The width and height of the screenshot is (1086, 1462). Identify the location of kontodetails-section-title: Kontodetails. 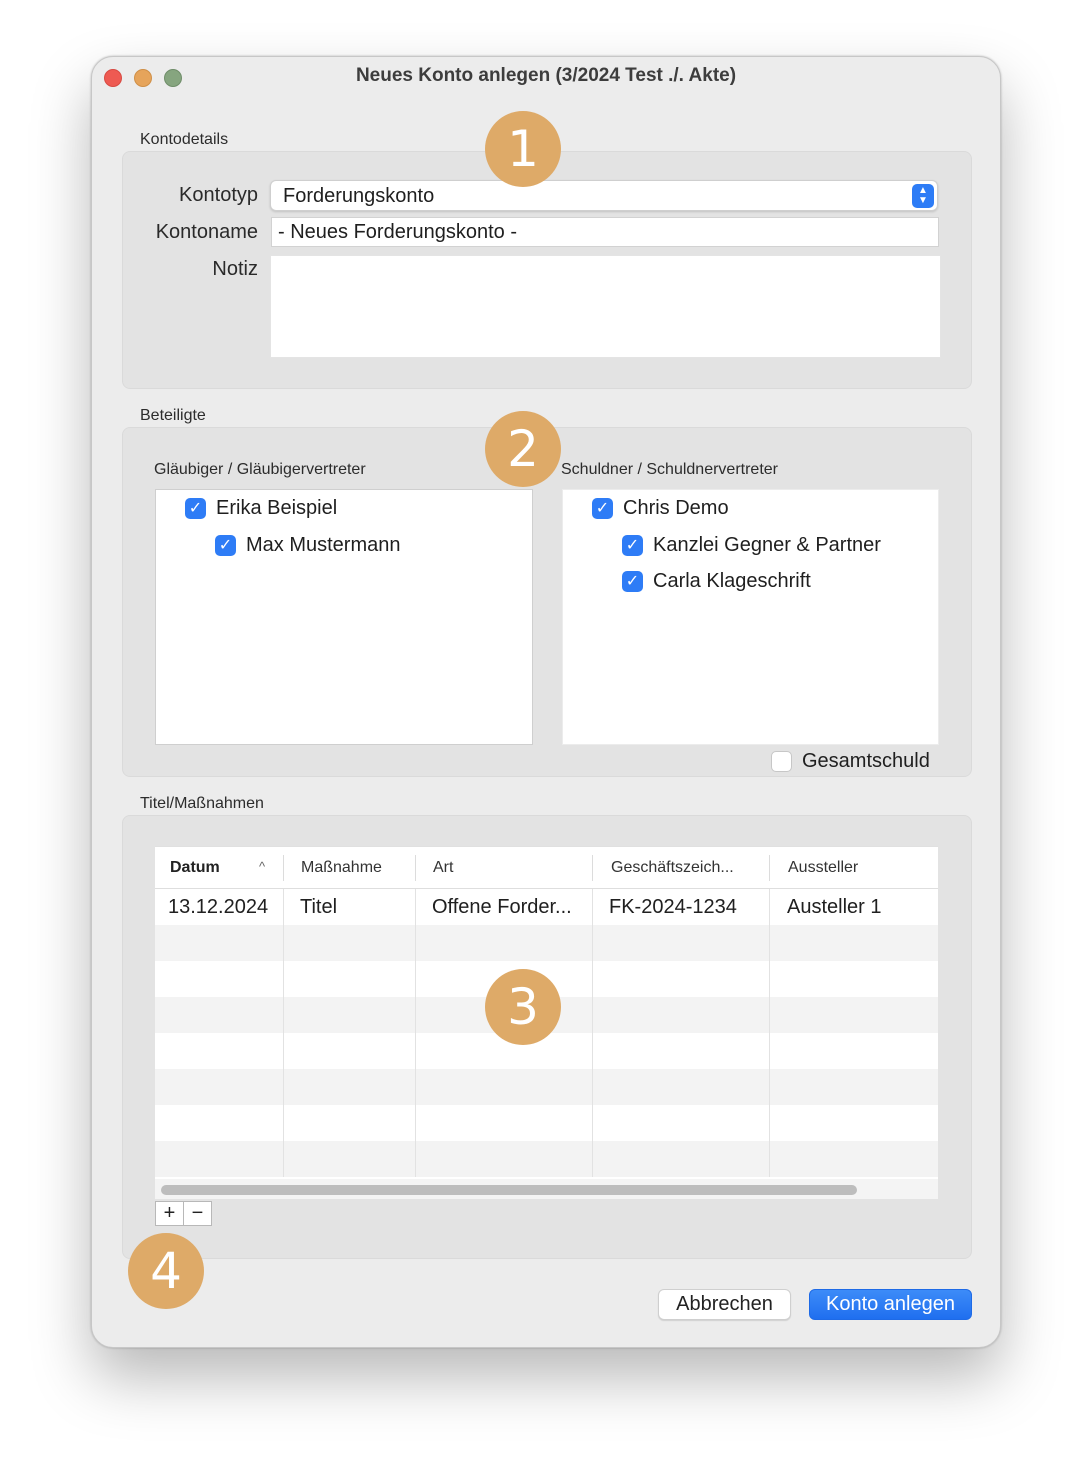
(184, 139).